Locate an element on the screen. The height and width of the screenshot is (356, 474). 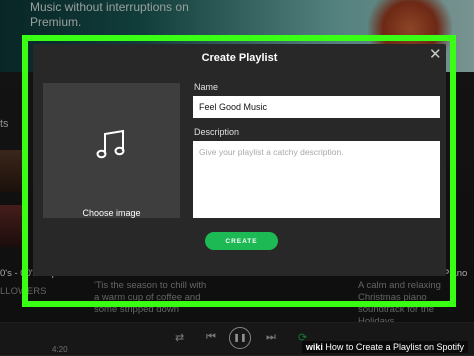
description-label: Description is located at coordinates (217, 132).